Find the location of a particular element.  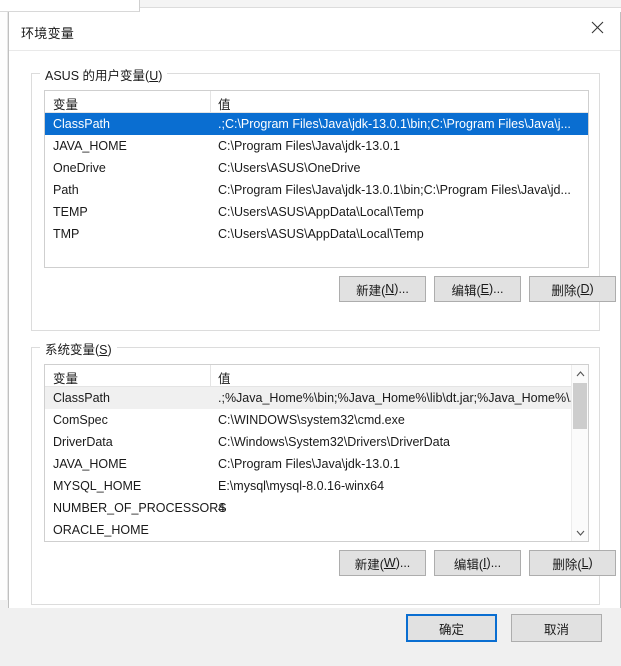

cell-variable-name: DriverData is located at coordinates (83, 442).